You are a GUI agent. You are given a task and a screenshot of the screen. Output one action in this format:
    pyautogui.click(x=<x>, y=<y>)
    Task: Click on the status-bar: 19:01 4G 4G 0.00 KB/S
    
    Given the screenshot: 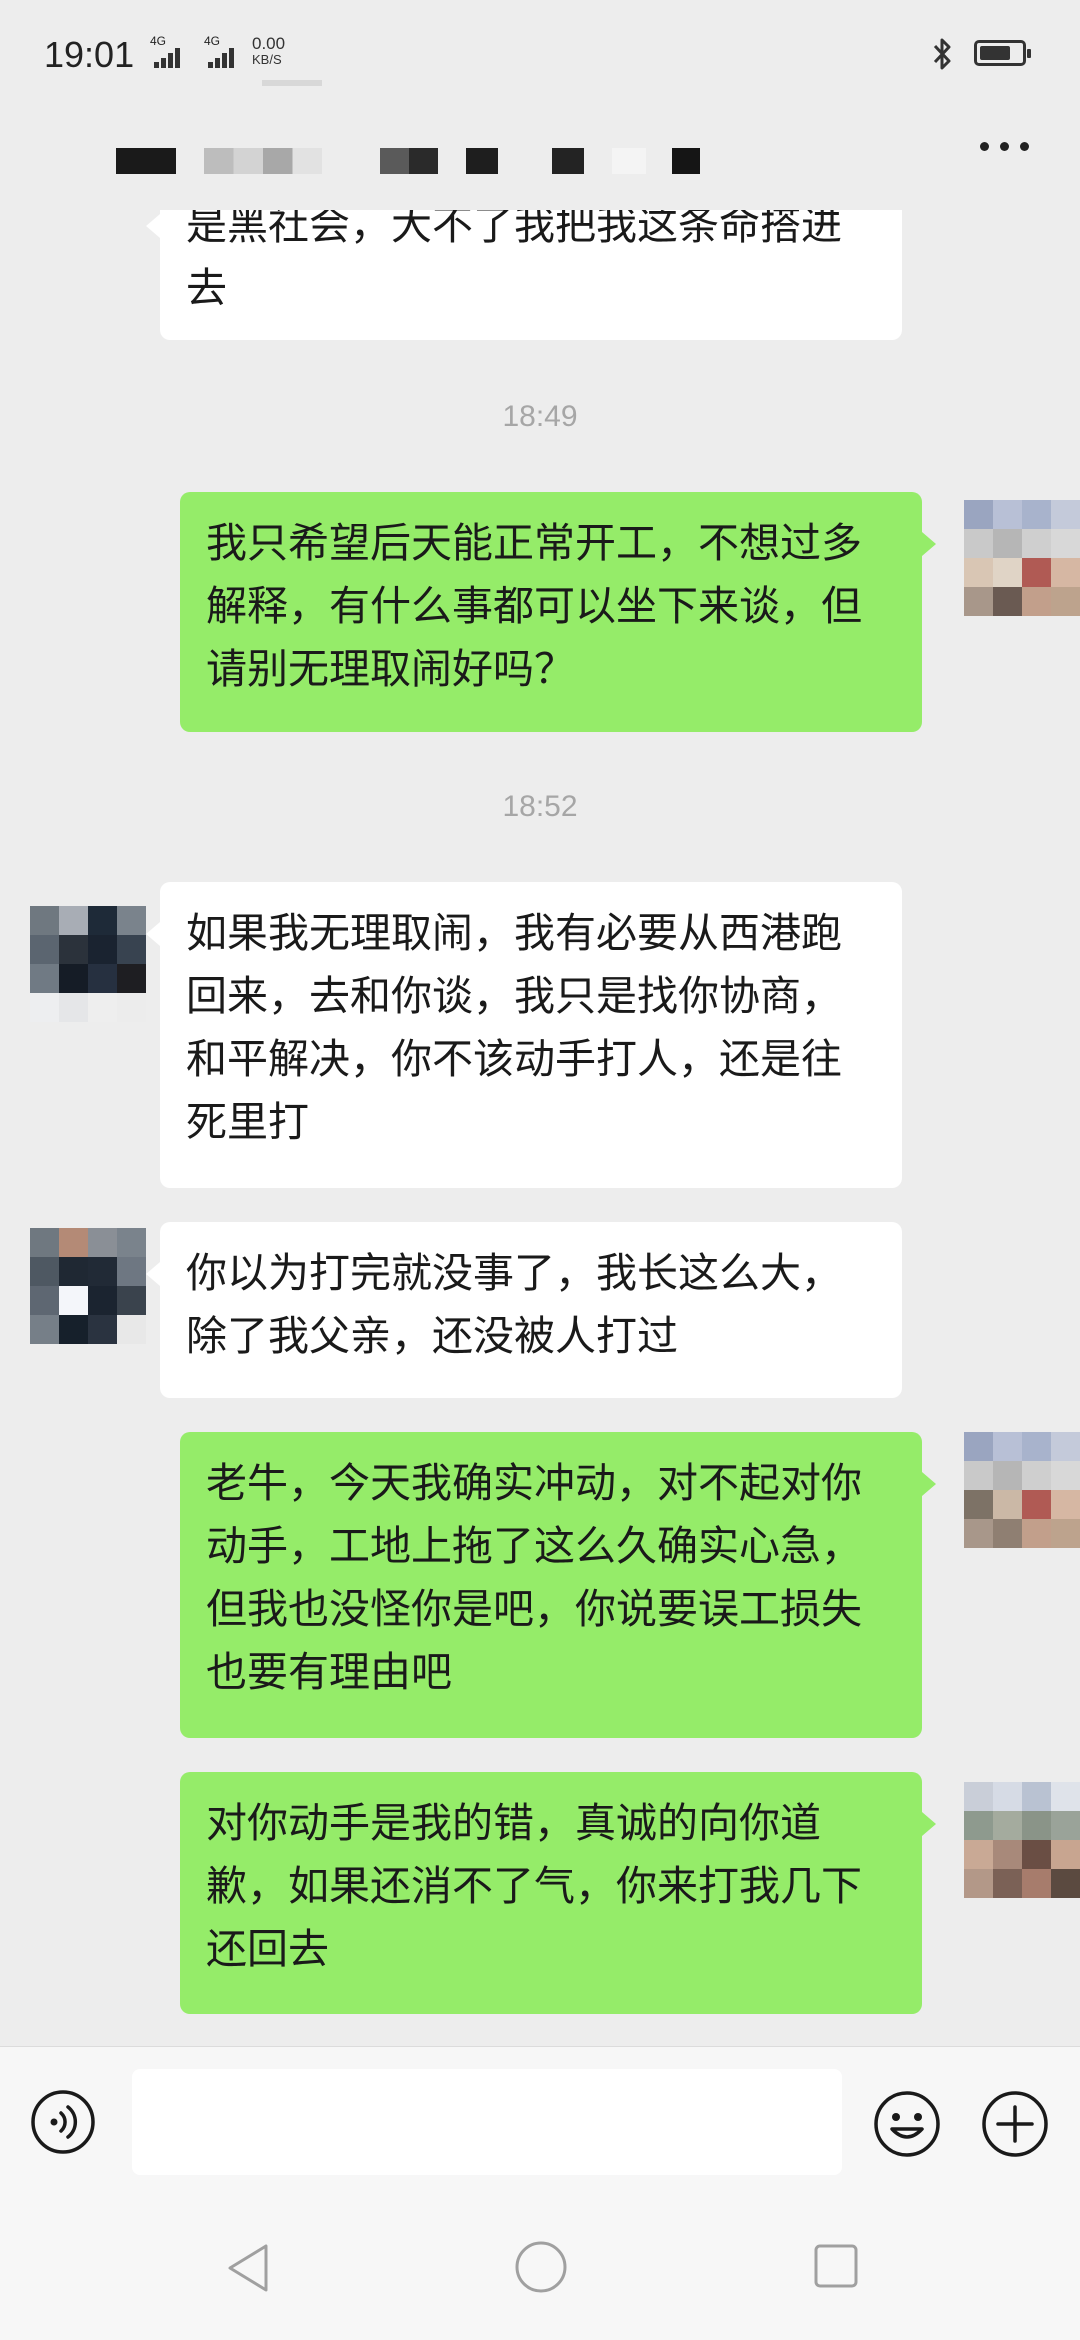 What is the action you would take?
    pyautogui.click(x=540, y=55)
    